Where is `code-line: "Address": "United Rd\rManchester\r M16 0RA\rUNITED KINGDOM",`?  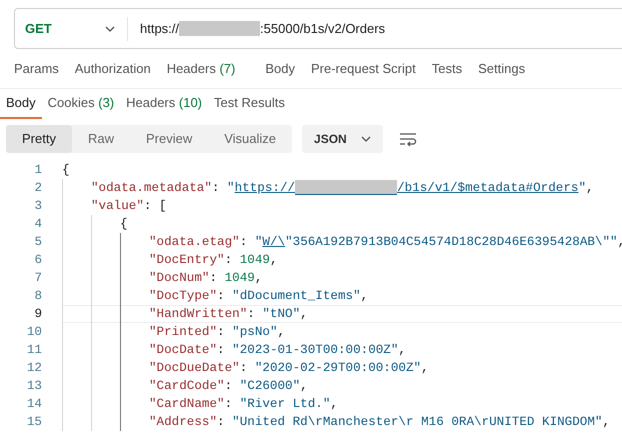
code-line: "Address": "United Rd\rManchester\r M16 0RA\rUNITED KINGDOM", is located at coordinates (379, 422).